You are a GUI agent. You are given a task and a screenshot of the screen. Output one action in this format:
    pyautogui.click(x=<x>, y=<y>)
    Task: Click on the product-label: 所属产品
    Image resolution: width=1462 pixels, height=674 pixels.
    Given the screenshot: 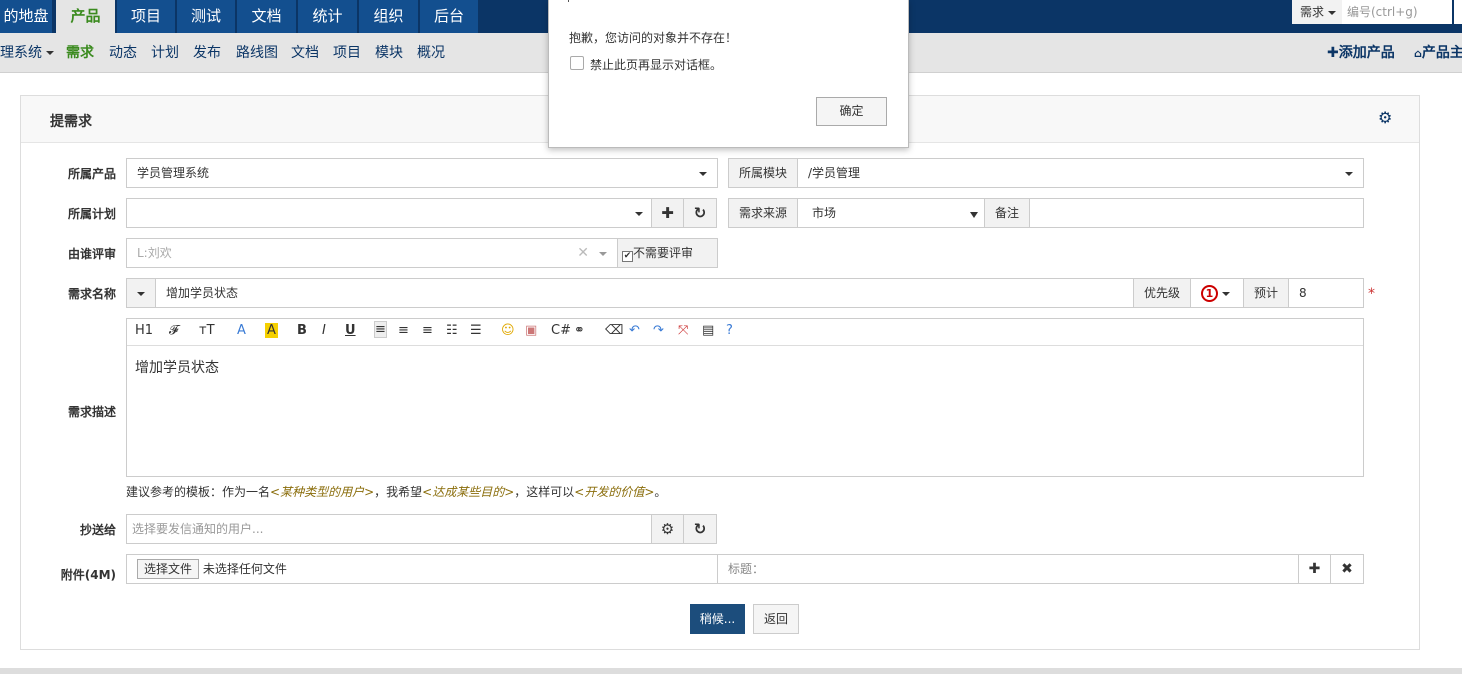 What is the action you would take?
    pyautogui.click(x=91, y=174)
    